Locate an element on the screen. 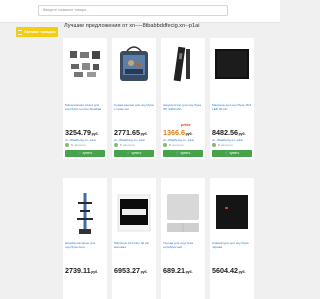 The image size is (320, 299). product-price: 6953.27руб. is located at coordinates (131, 270).